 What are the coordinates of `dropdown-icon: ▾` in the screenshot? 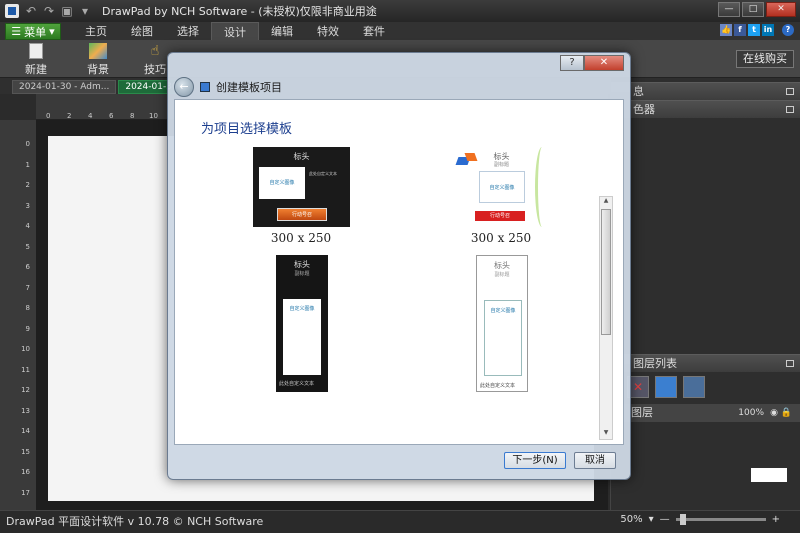 It's located at (85, 11).